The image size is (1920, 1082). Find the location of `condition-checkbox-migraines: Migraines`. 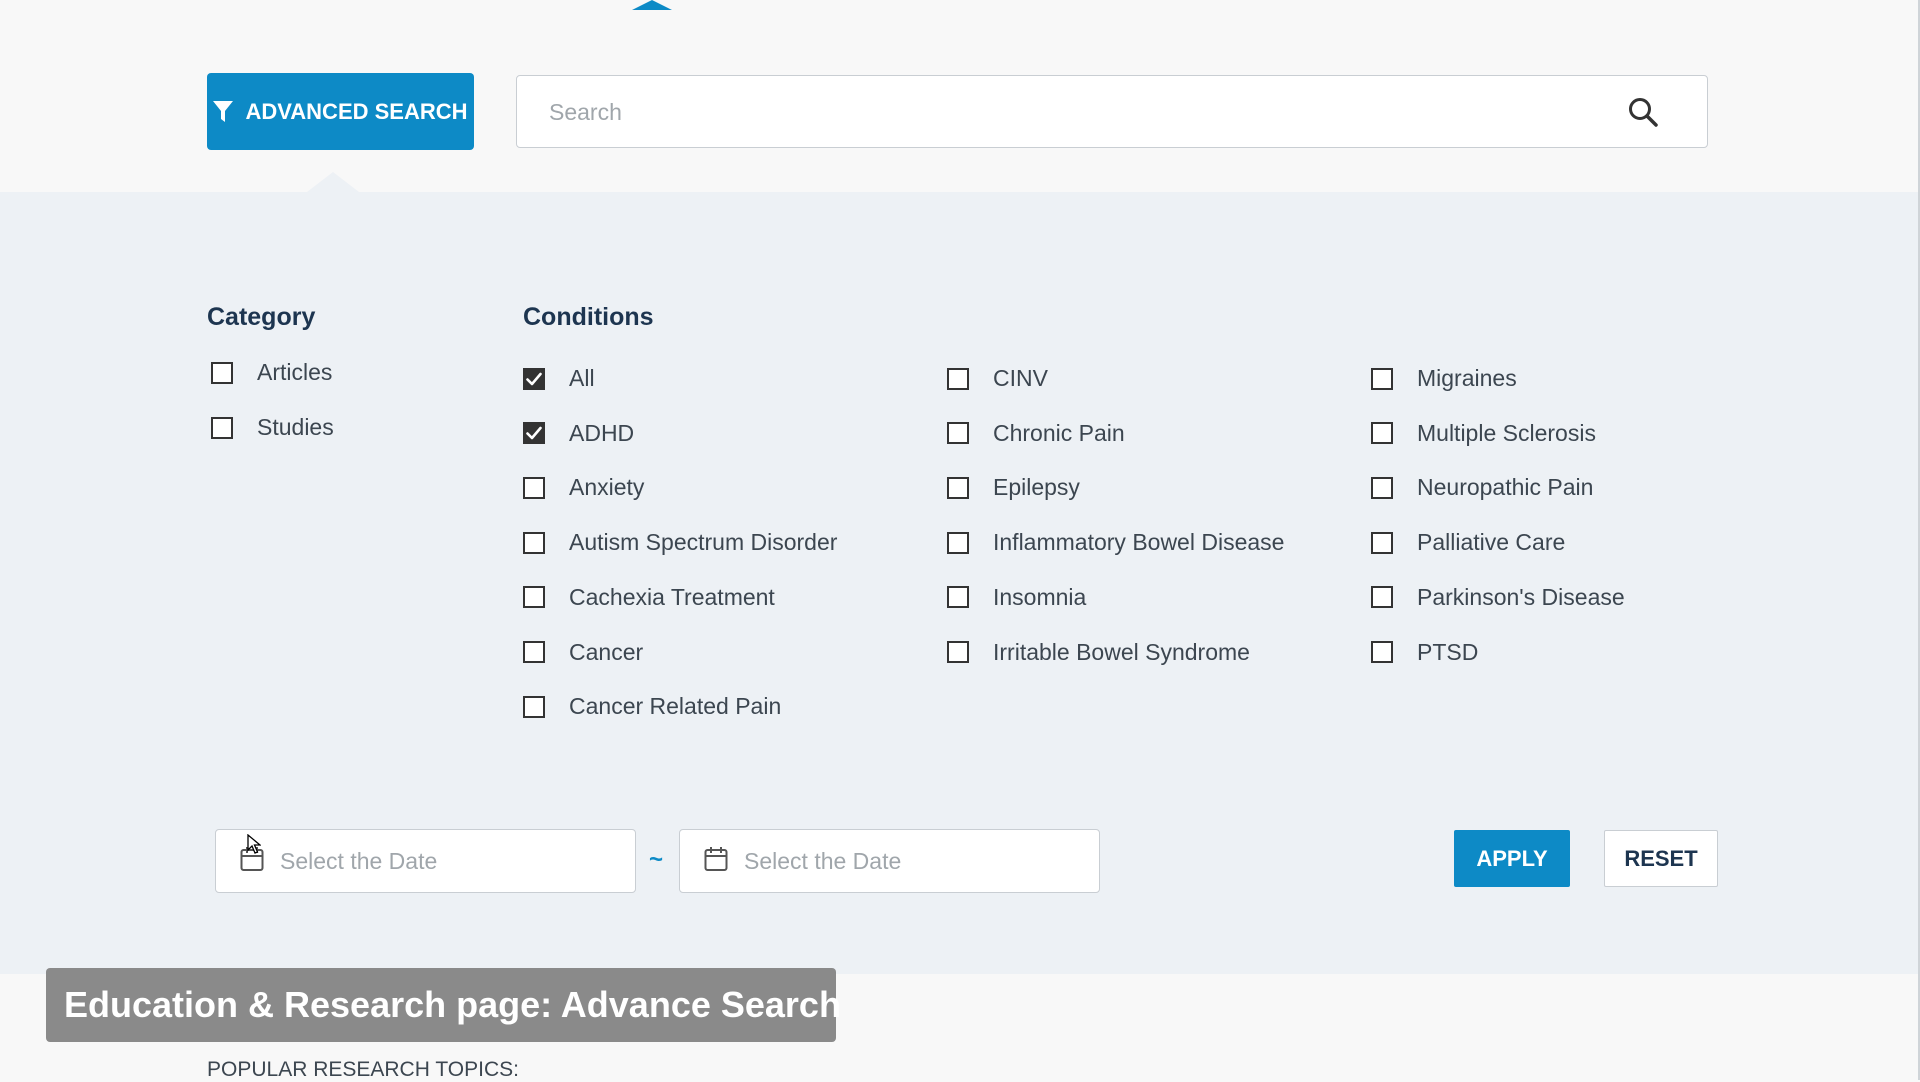

condition-checkbox-migraines: Migraines is located at coordinates (1444, 378).